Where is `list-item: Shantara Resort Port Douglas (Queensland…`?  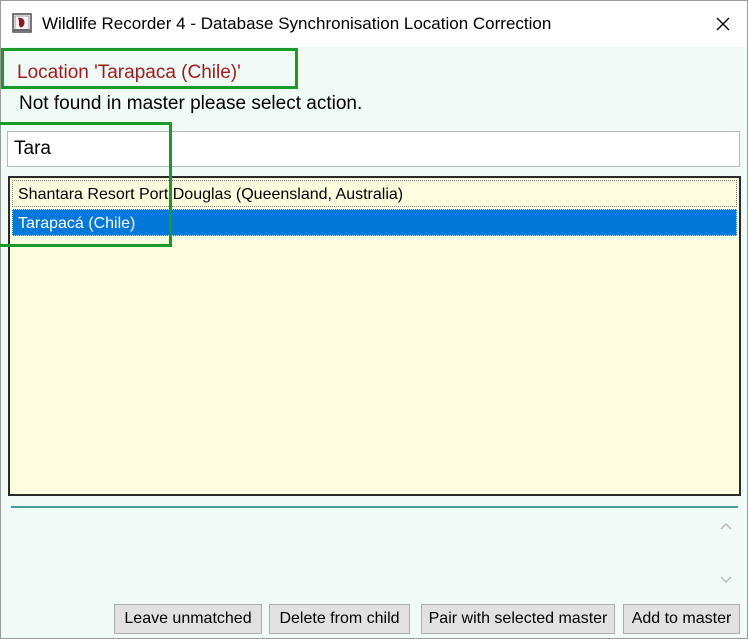 list-item: Shantara Resort Port Douglas (Queensland… is located at coordinates (374, 193).